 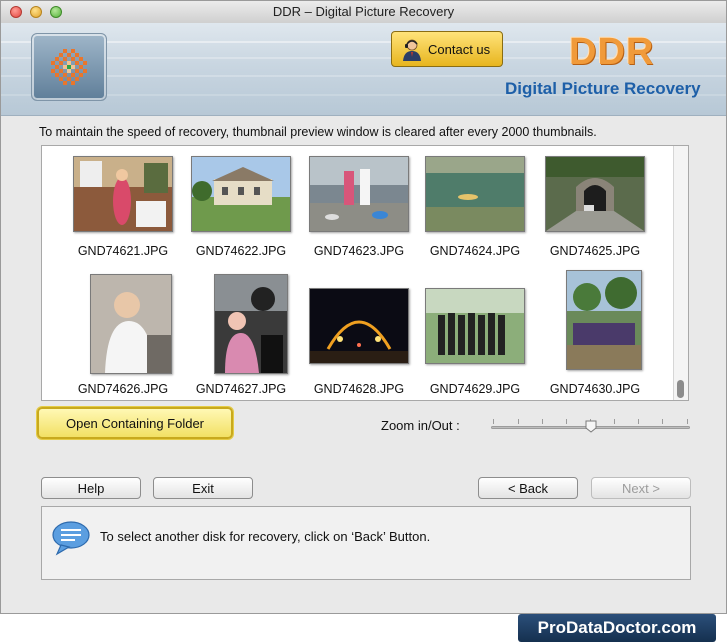 What do you see at coordinates (420, 425) in the screenshot?
I see `zoom-label: Zoom in/Out :` at bounding box center [420, 425].